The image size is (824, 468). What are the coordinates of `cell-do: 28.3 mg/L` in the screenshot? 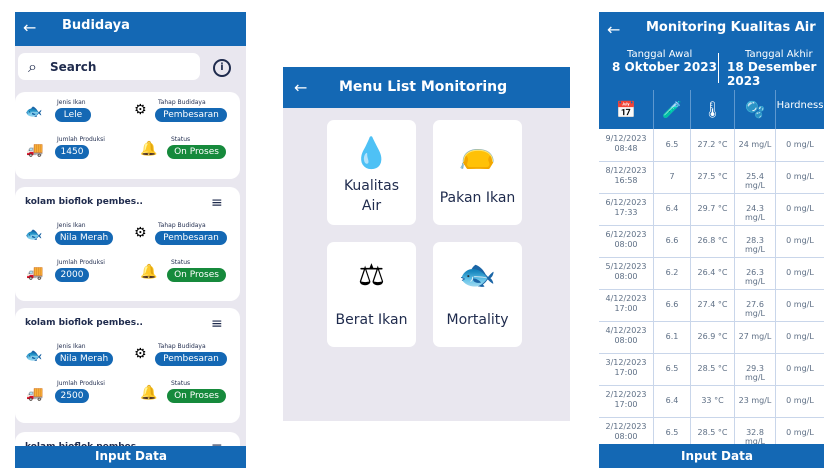 It's located at (755, 241).